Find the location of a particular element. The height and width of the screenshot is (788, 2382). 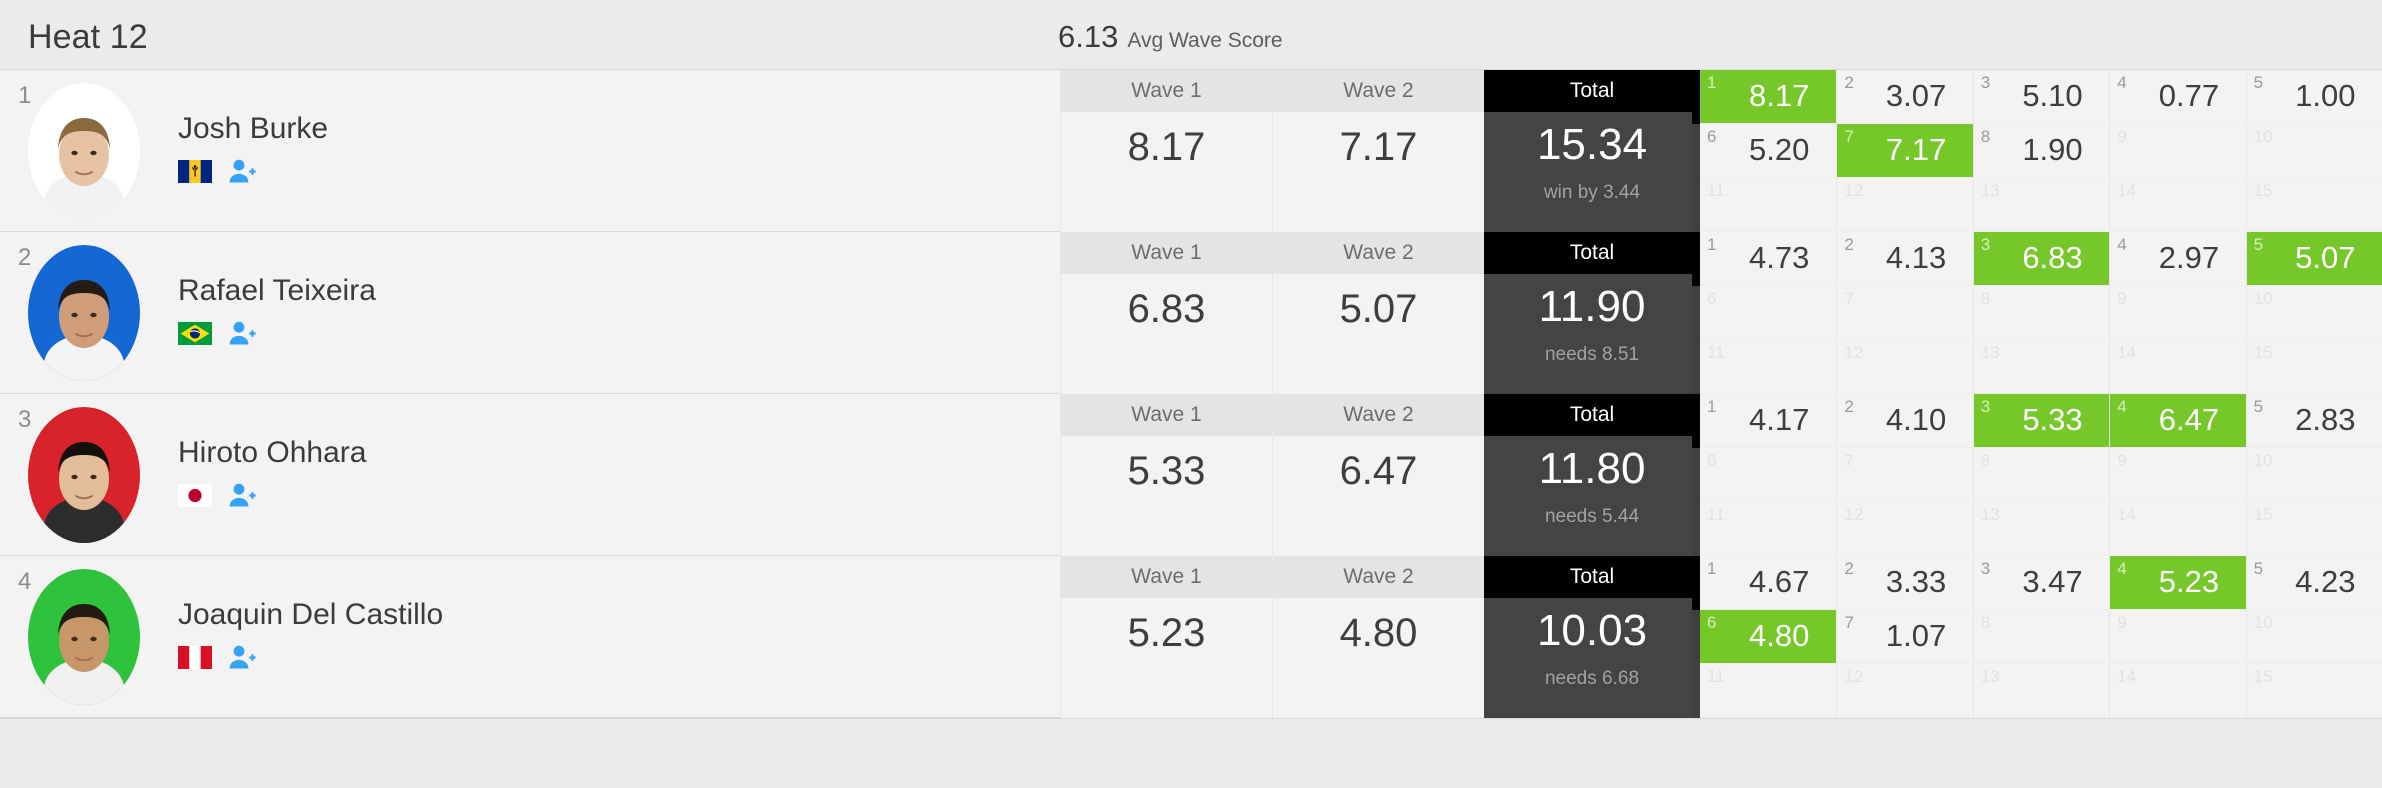

wave-cell: 4 2.97 is located at coordinates (2177, 259).